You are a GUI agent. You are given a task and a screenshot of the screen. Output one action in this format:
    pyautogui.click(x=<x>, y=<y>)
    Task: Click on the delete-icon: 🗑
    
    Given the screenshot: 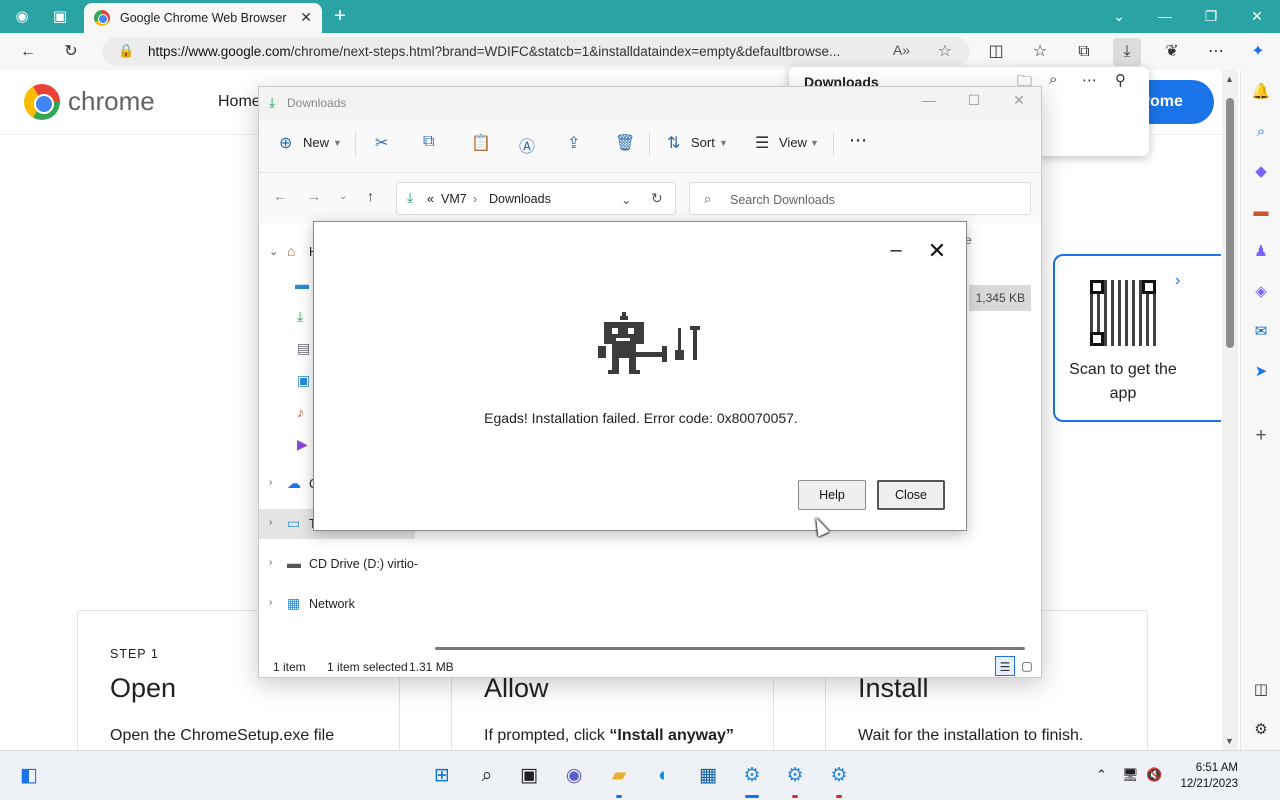 What is the action you would take?
    pyautogui.click(x=625, y=143)
    